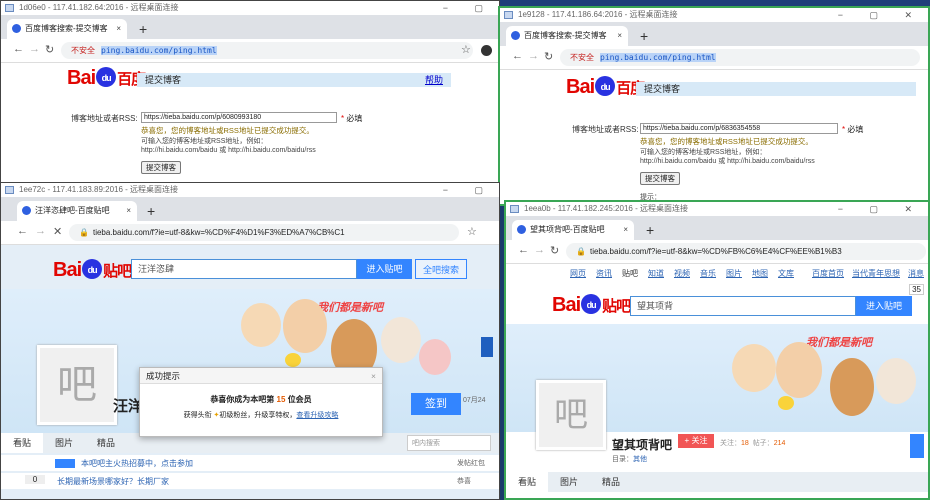 Image resolution: width=930 pixels, height=500 pixels. What do you see at coordinates (449, 443) in the screenshot?
I see `forum-search-input: 吧内搜索` at bounding box center [449, 443].